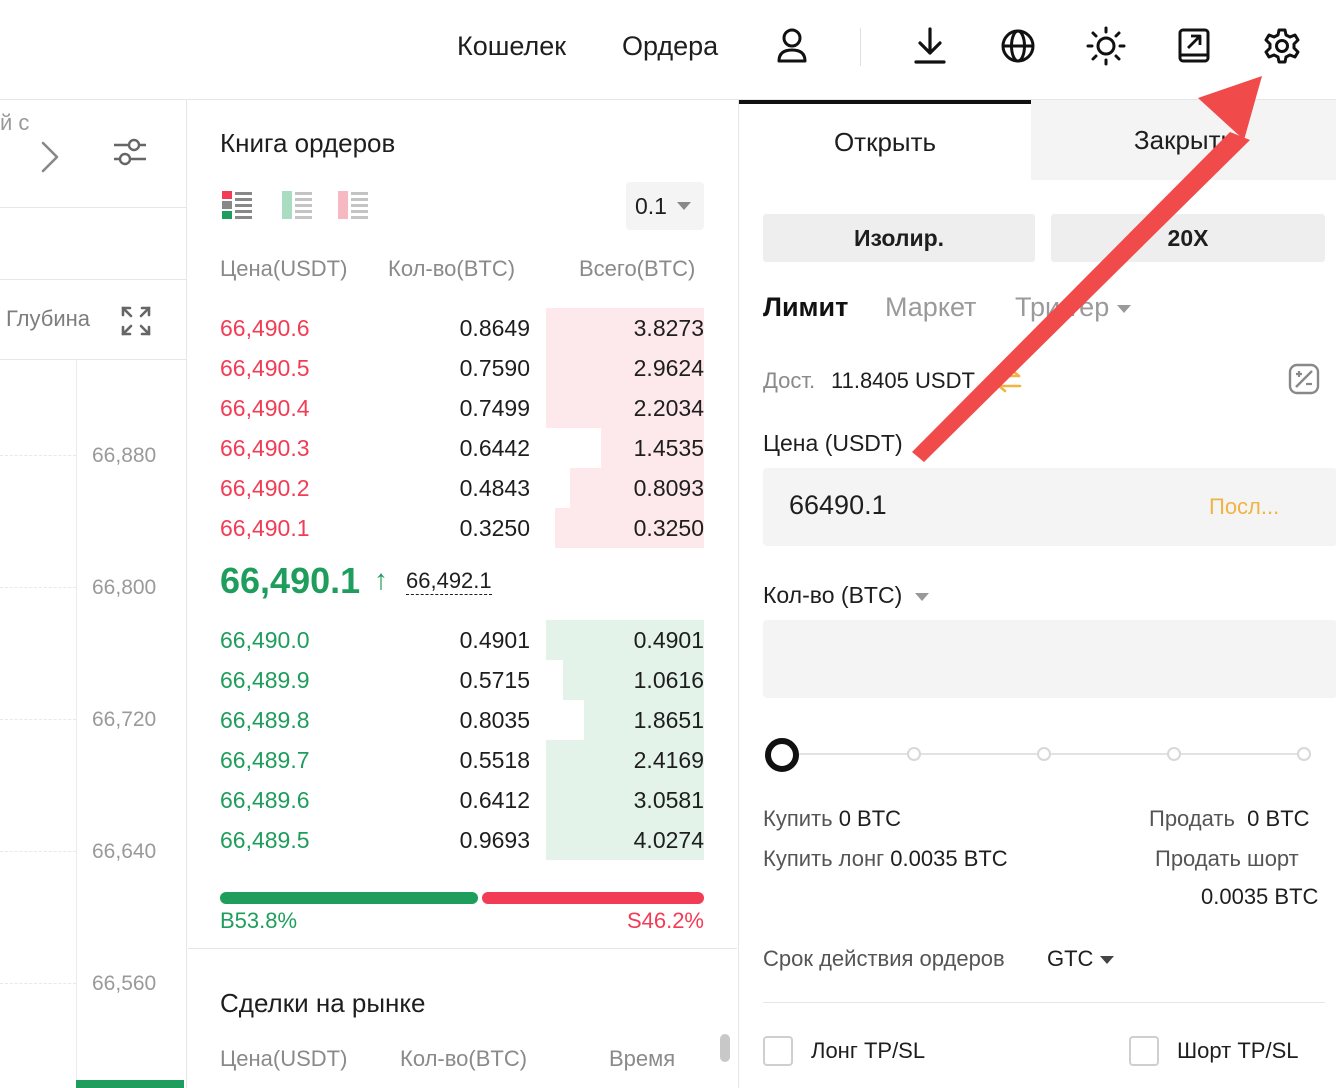 The width and height of the screenshot is (1336, 1088). What do you see at coordinates (136, 323) in the screenshot?
I see `expand-icon` at bounding box center [136, 323].